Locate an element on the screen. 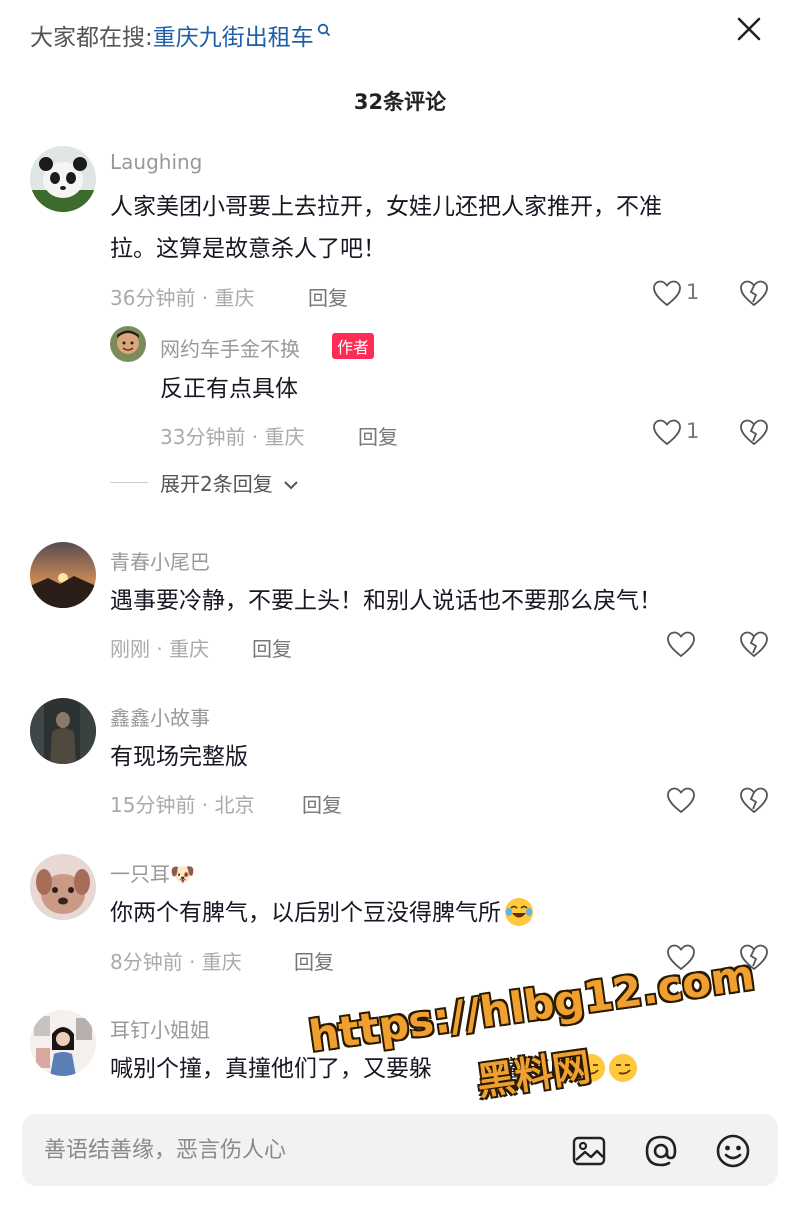 The height and width of the screenshot is (1230, 800). comment-meta: 8分钟前 · 重庆 is located at coordinates (176, 962).